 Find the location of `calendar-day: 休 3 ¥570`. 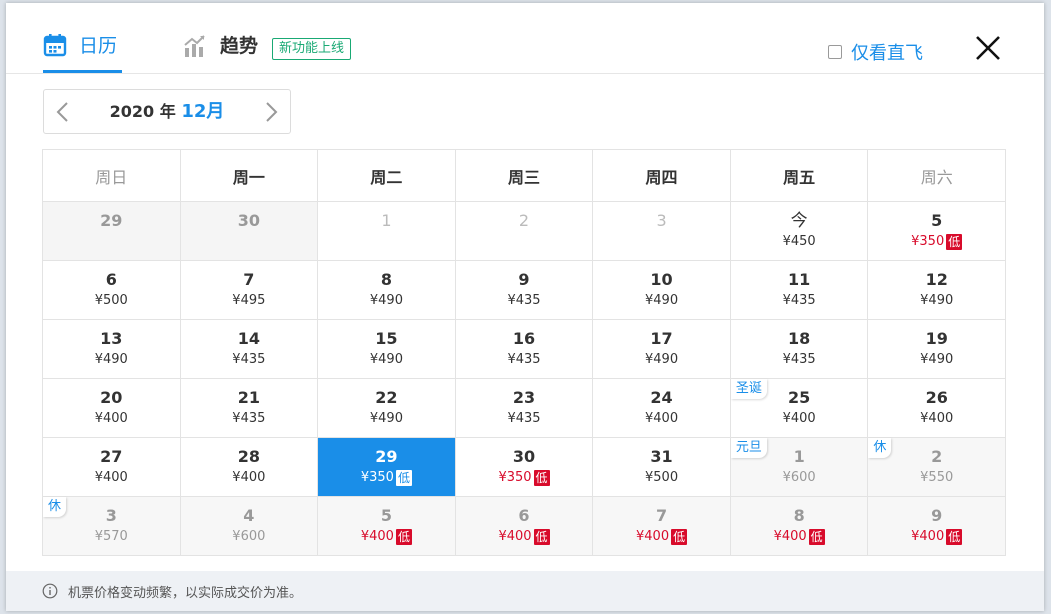

calendar-day: 休 3 ¥570 is located at coordinates (112, 526).